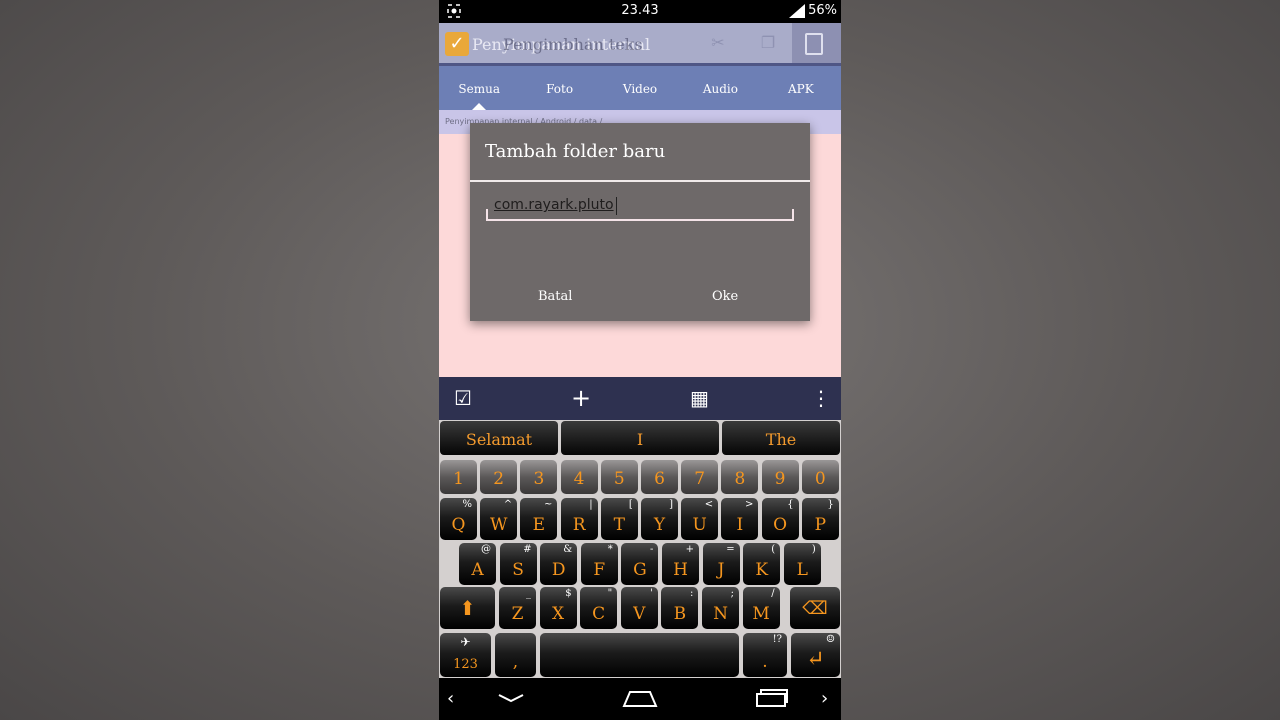  What do you see at coordinates (720, 88) in the screenshot?
I see `tab-audio: Audio` at bounding box center [720, 88].